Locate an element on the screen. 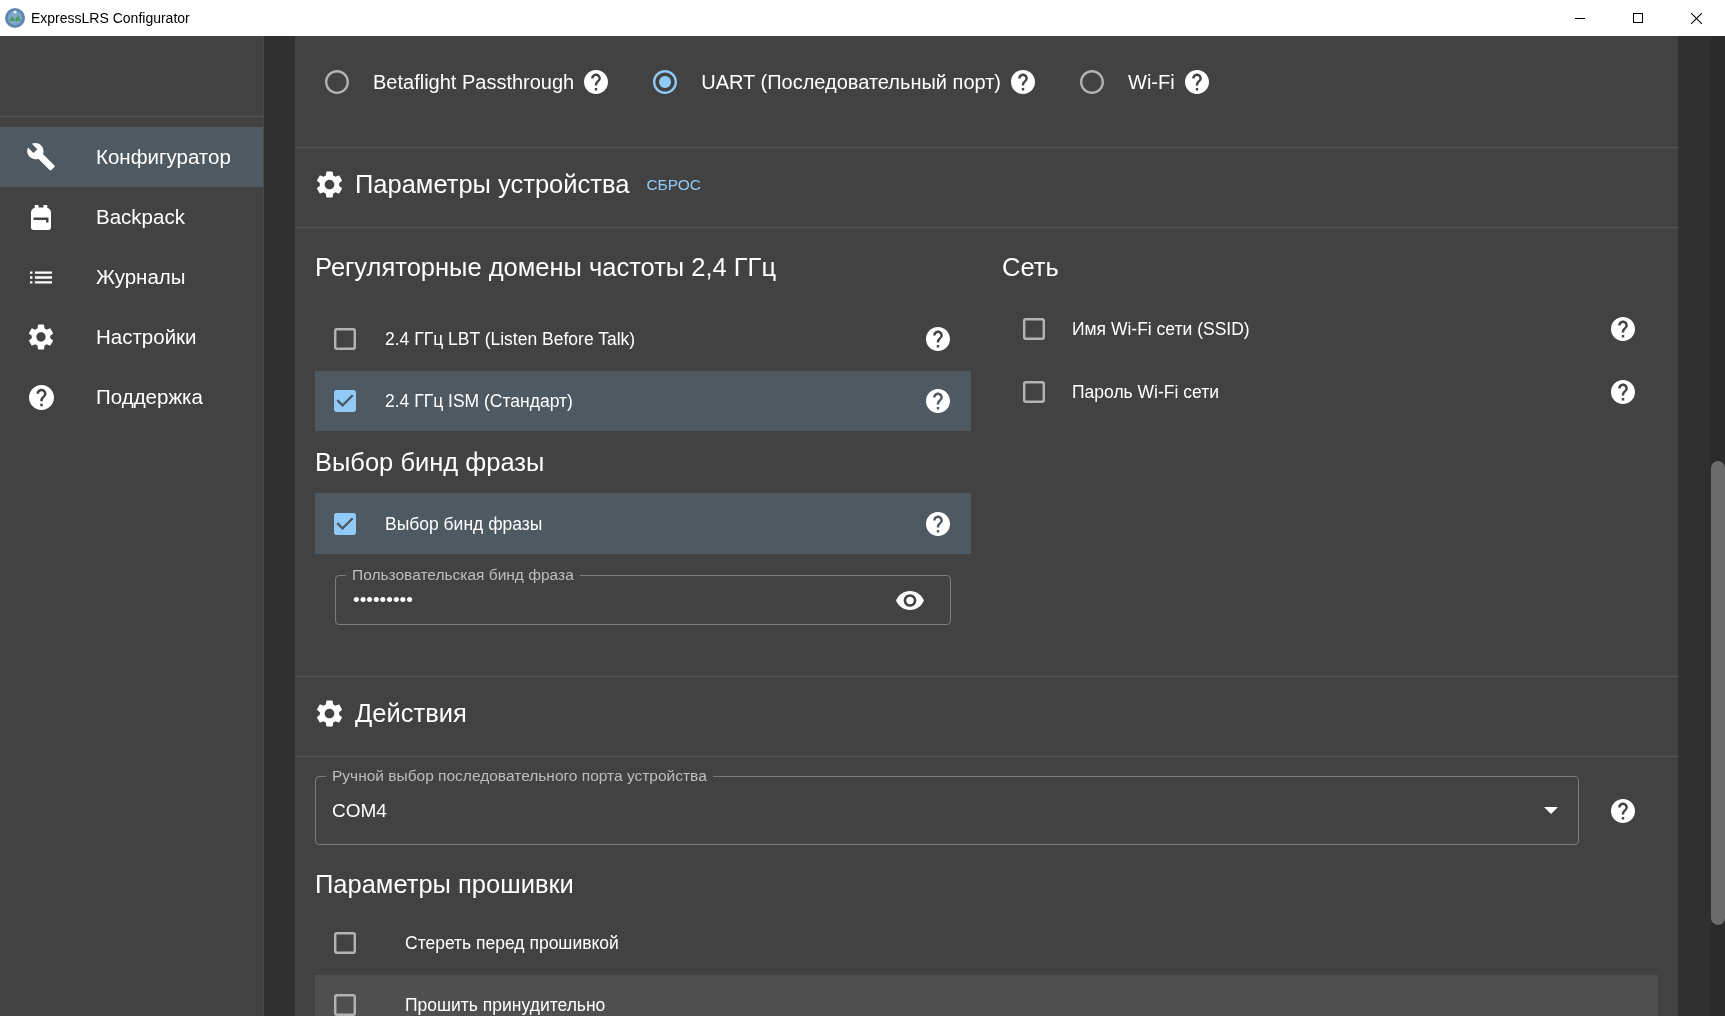 This screenshot has width=1725, height=1016. option-label: Прошить принудительно is located at coordinates (506, 1005).